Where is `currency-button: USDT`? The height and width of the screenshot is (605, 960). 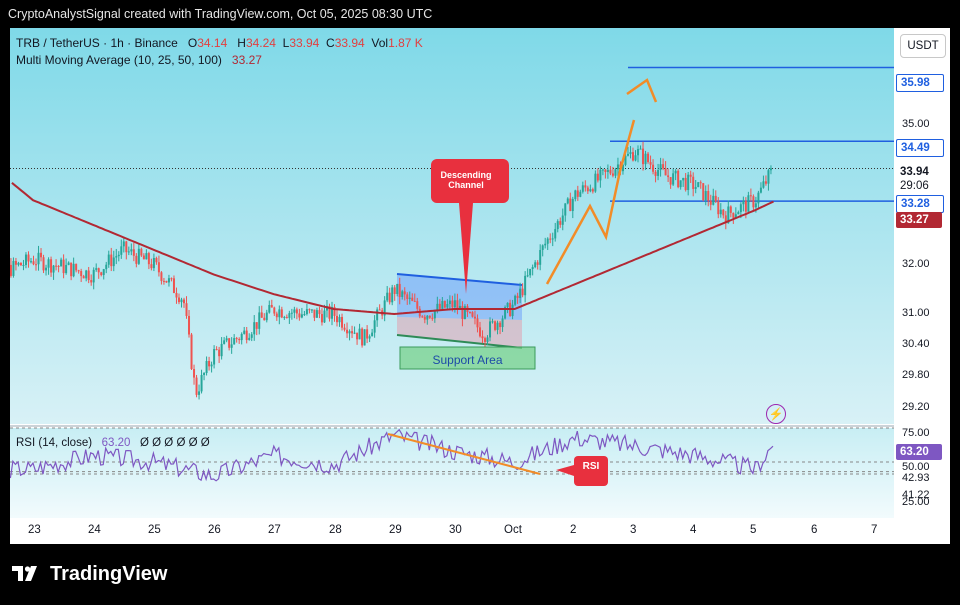
currency-button: USDT is located at coordinates (923, 46).